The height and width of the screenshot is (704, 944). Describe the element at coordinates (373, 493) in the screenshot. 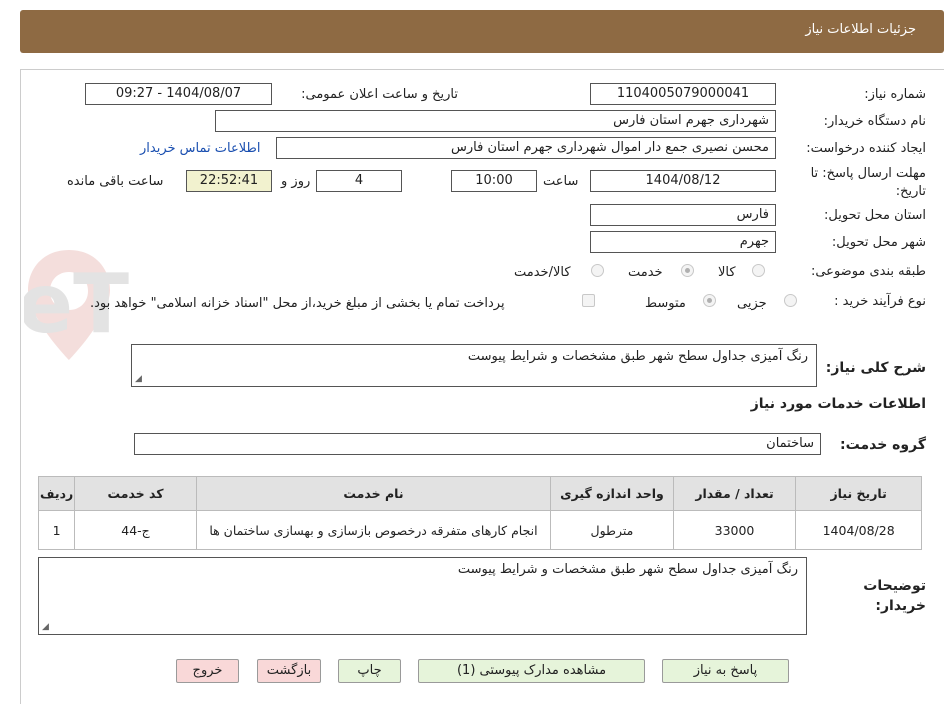

I see `col-service-name: نام خدمت` at that location.